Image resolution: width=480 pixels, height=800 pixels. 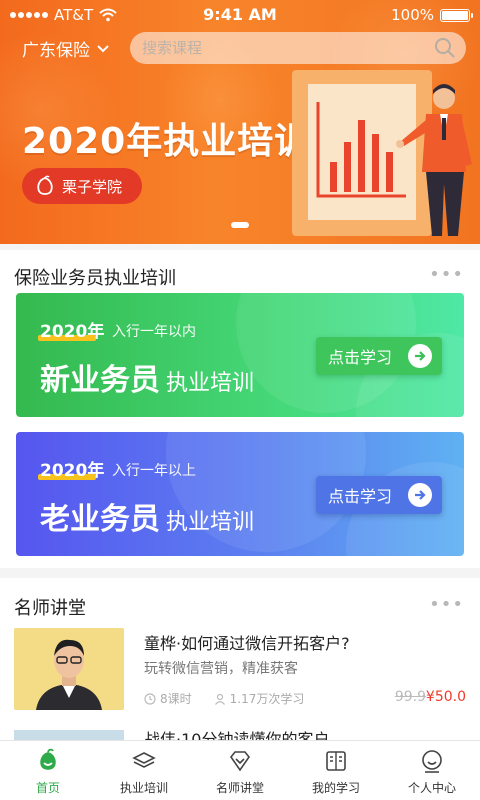 I want to click on status-bar: AT&T 9:41 AM 100%, so click(x=240, y=15).